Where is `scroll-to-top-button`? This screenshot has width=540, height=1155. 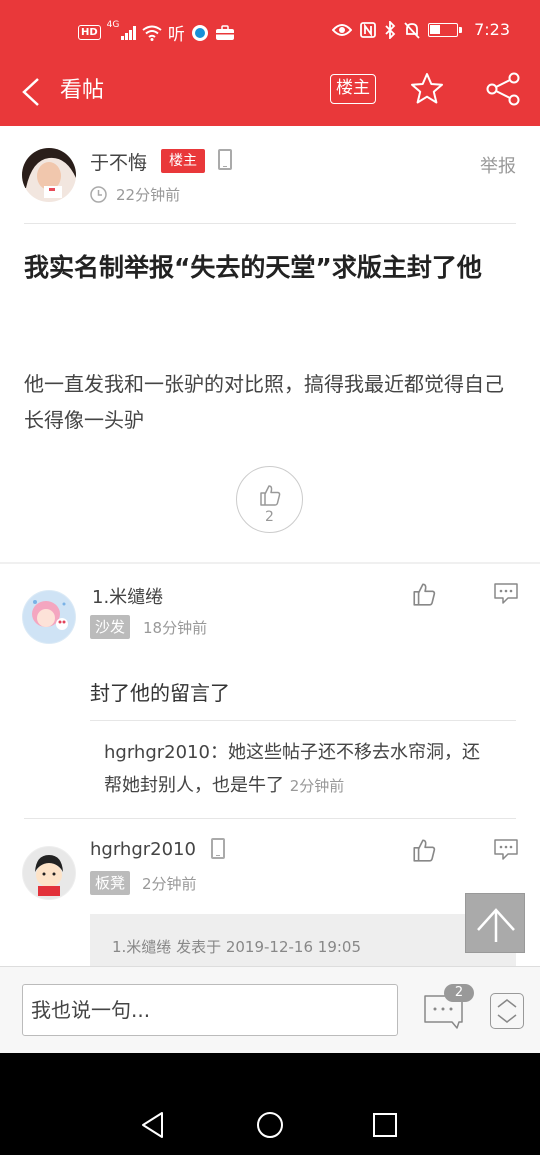 scroll-to-top-button is located at coordinates (495, 923).